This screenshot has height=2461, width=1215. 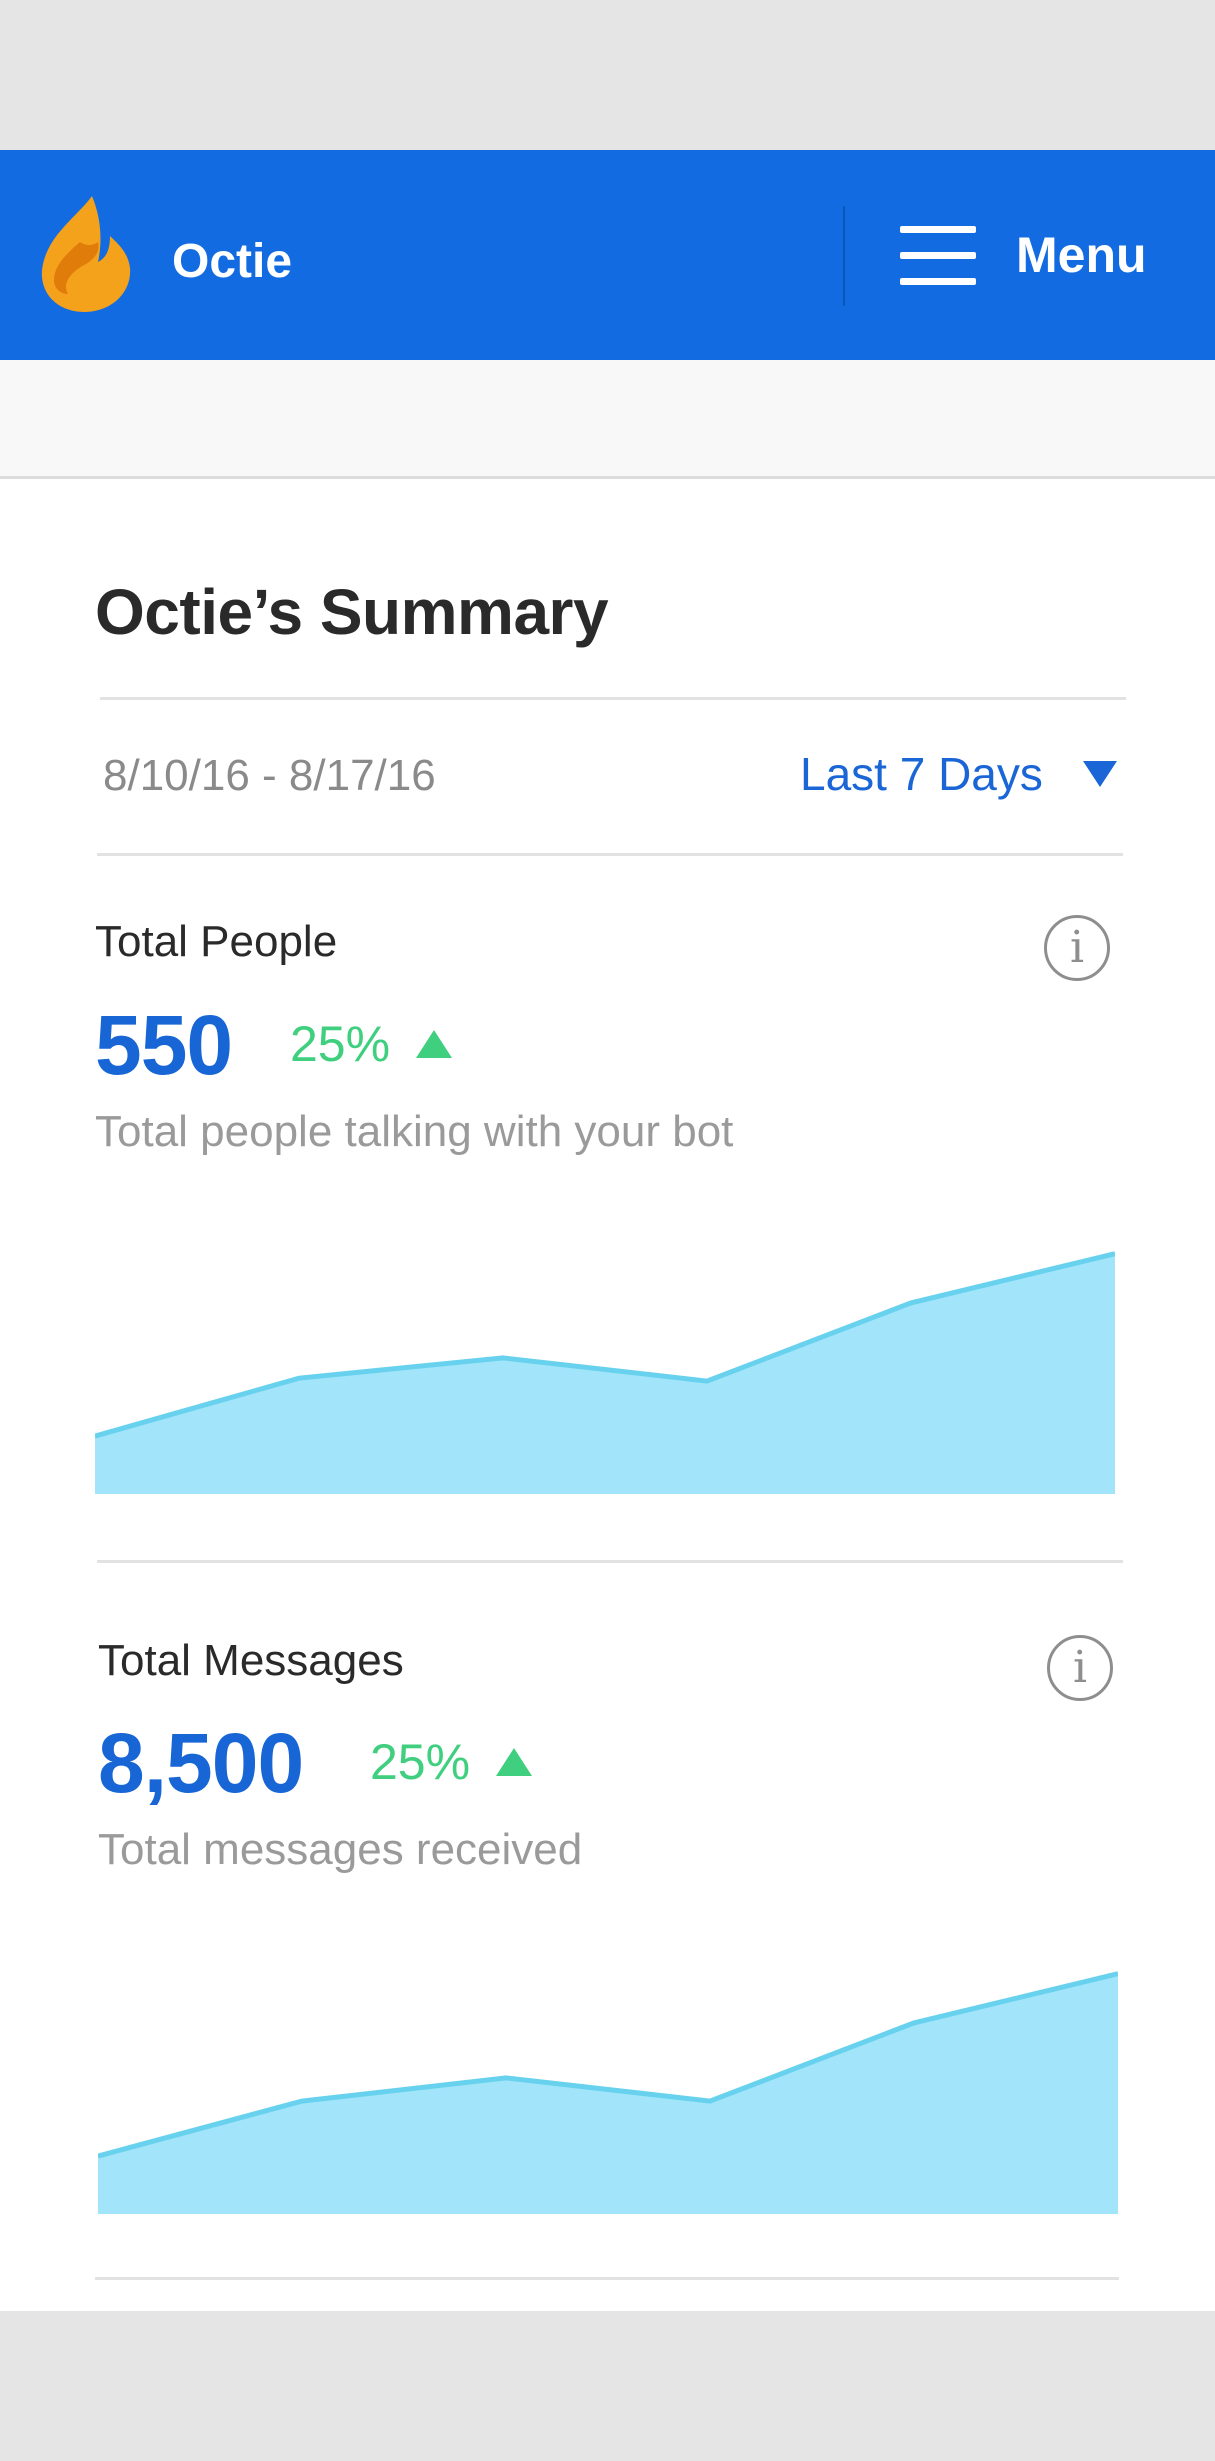 I want to click on sub-header-bar, so click(x=607, y=419).